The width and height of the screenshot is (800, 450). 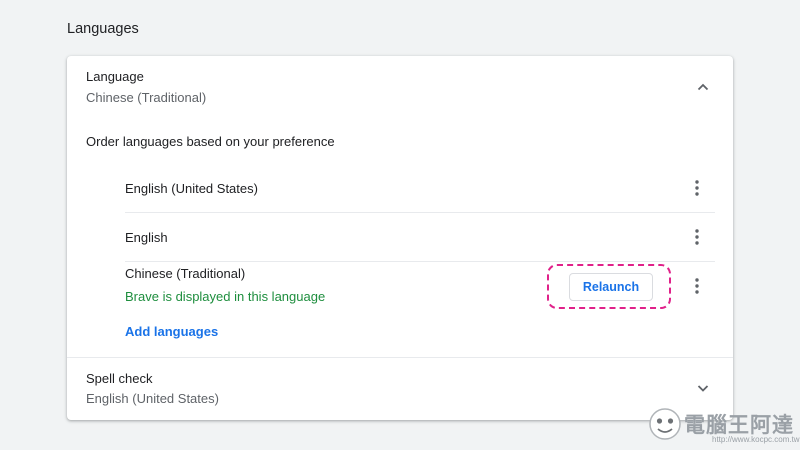 I want to click on chevron-up-icon, so click(x=703, y=87).